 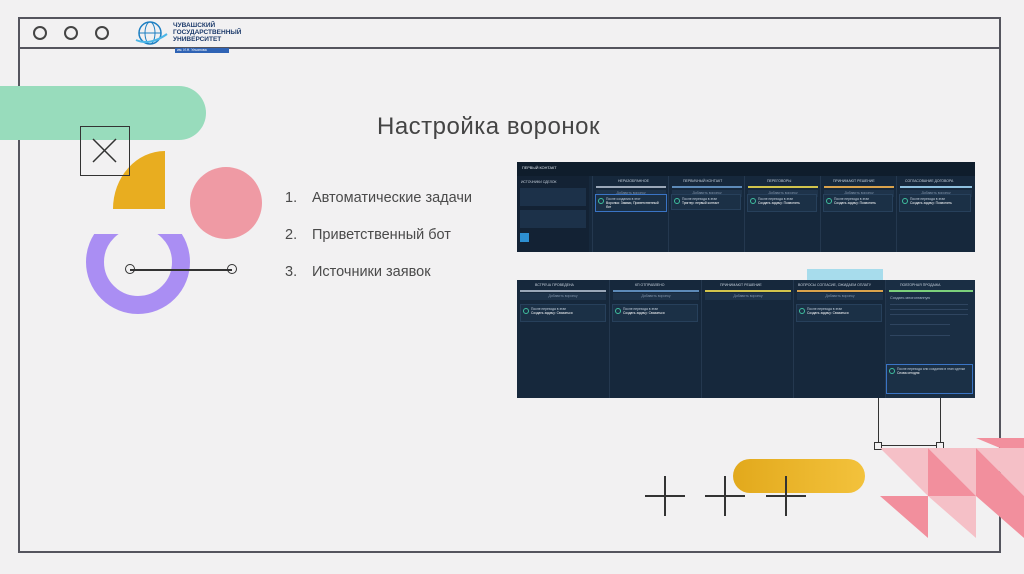 I want to click on purple-arc-shape, so click(x=138, y=274).